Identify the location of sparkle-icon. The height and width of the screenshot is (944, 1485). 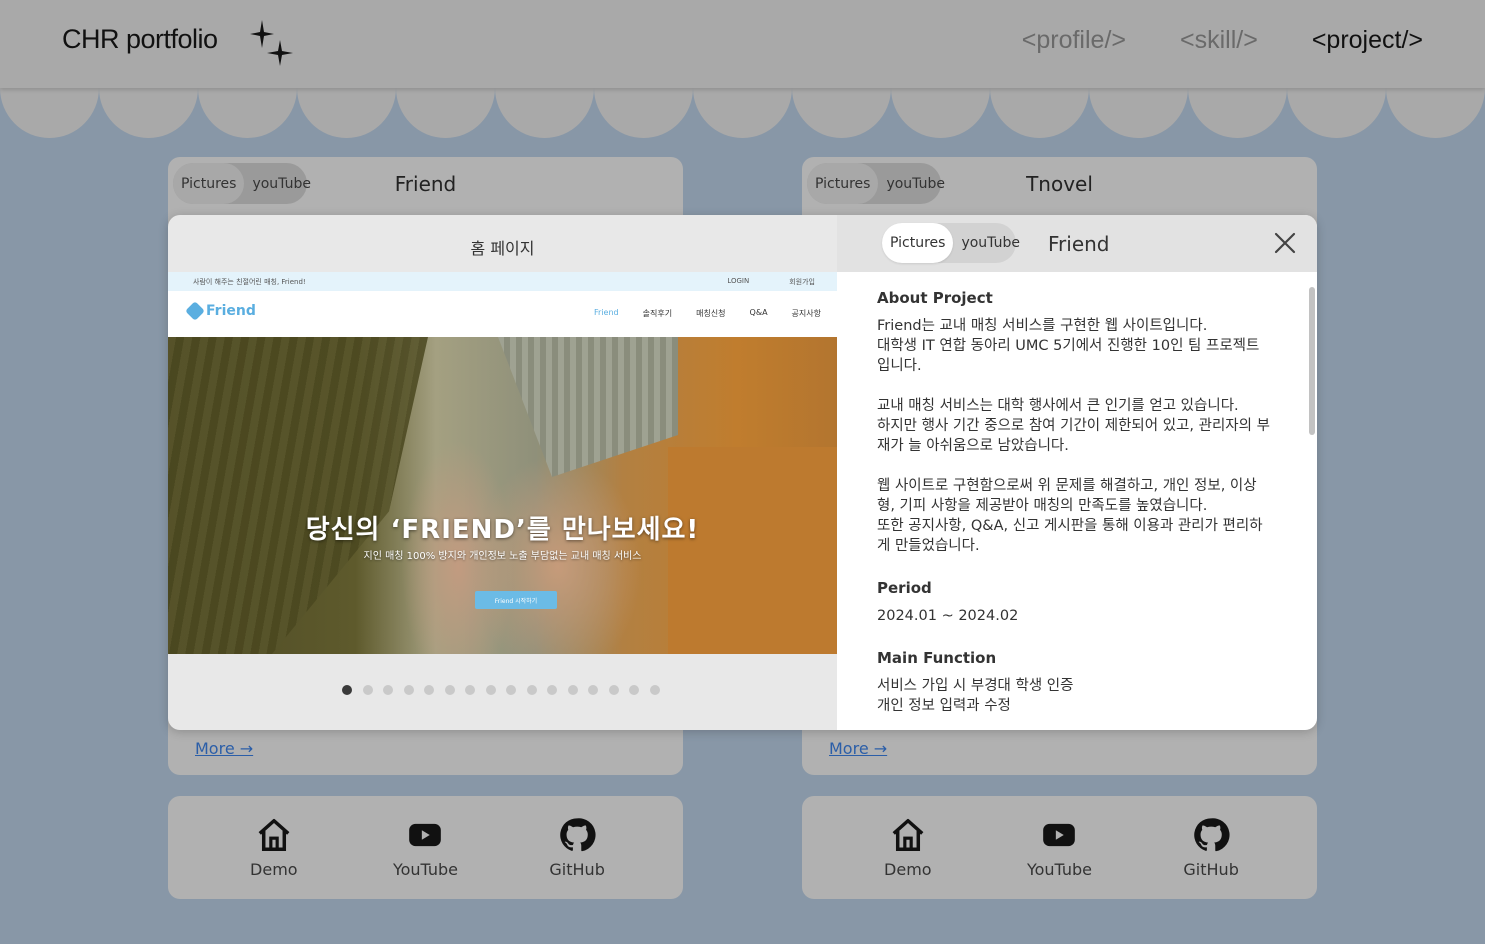
(271, 43).